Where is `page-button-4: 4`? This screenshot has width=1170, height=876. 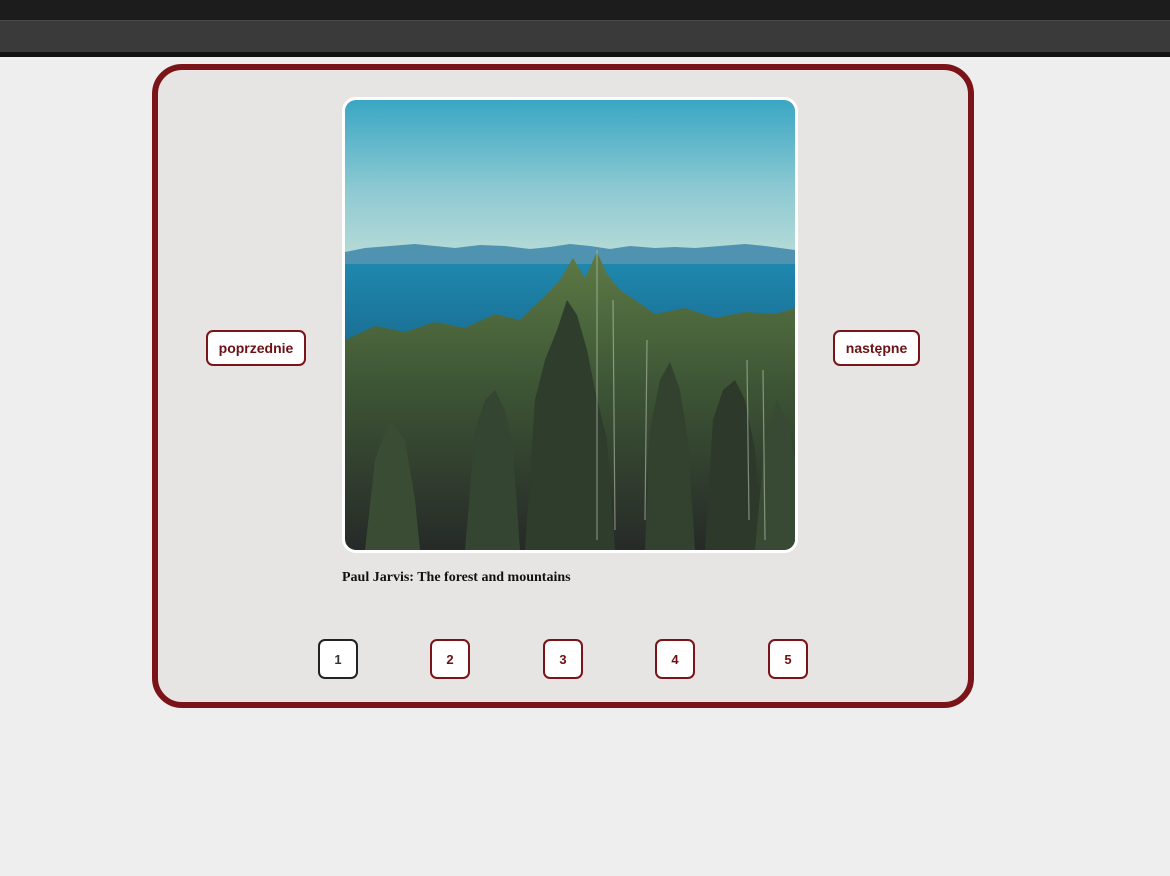 page-button-4: 4 is located at coordinates (675, 659).